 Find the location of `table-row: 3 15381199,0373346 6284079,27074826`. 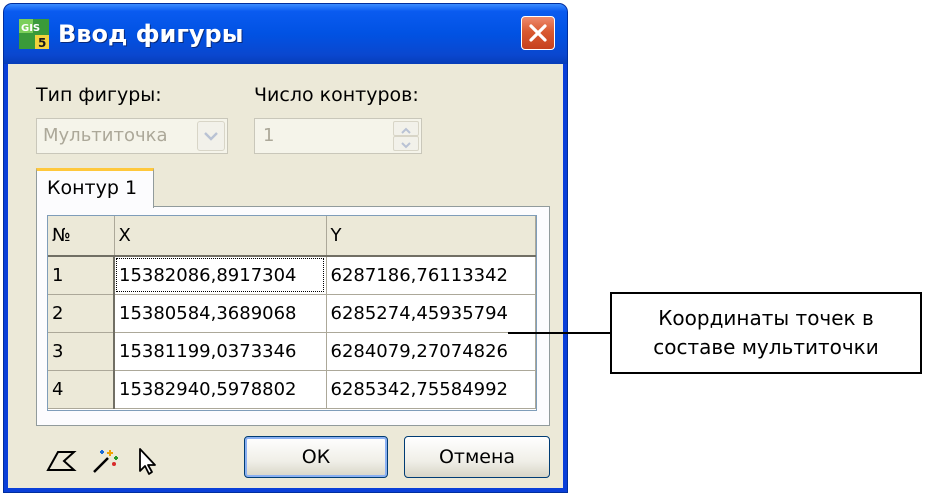

table-row: 3 15381199,0373346 6284079,27074826 is located at coordinates (292, 351).